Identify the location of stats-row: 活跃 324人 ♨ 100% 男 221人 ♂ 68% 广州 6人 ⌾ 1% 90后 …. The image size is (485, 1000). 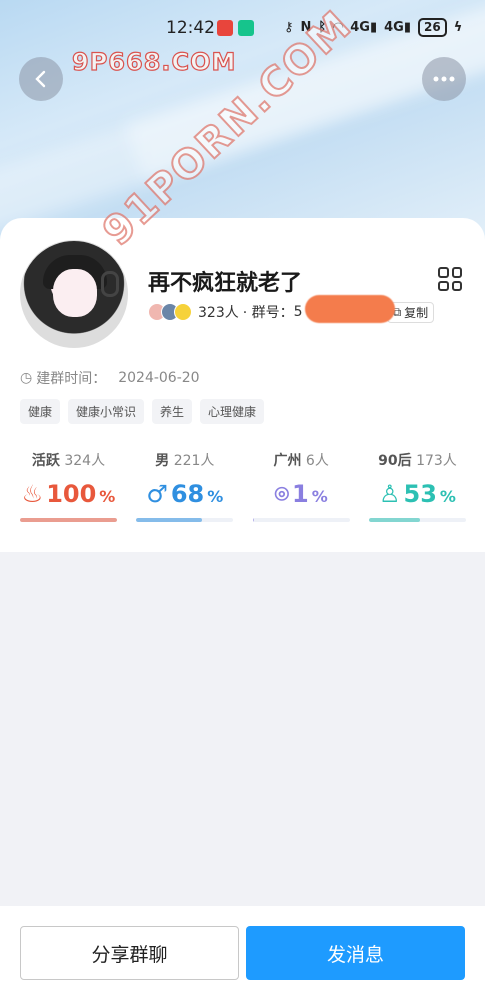
(243, 486).